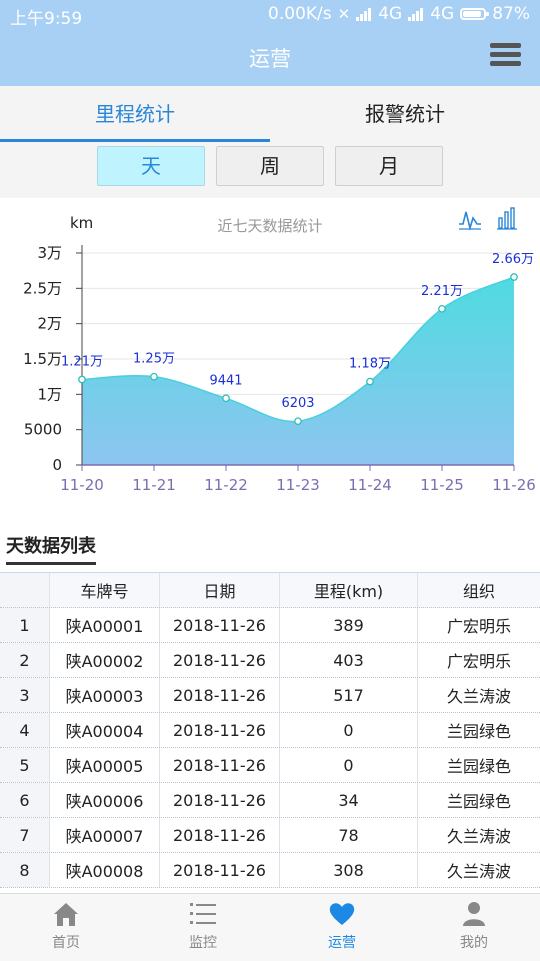 The width and height of the screenshot is (540, 961). I want to click on table-cell: 5, so click(25, 765).